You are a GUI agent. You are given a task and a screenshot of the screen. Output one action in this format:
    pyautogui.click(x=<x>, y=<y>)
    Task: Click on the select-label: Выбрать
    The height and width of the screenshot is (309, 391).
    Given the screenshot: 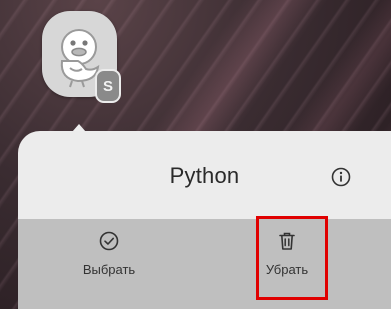 What is the action you would take?
    pyautogui.click(x=109, y=269)
    